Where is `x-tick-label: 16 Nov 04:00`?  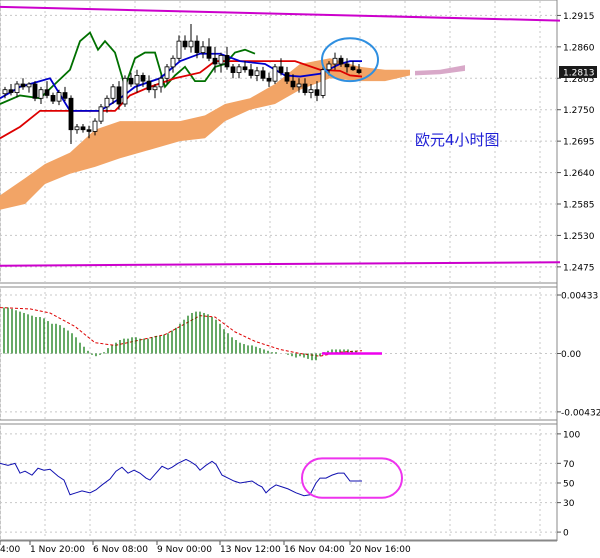 x-tick-label: 16 Nov 04:00 is located at coordinates (314, 550).